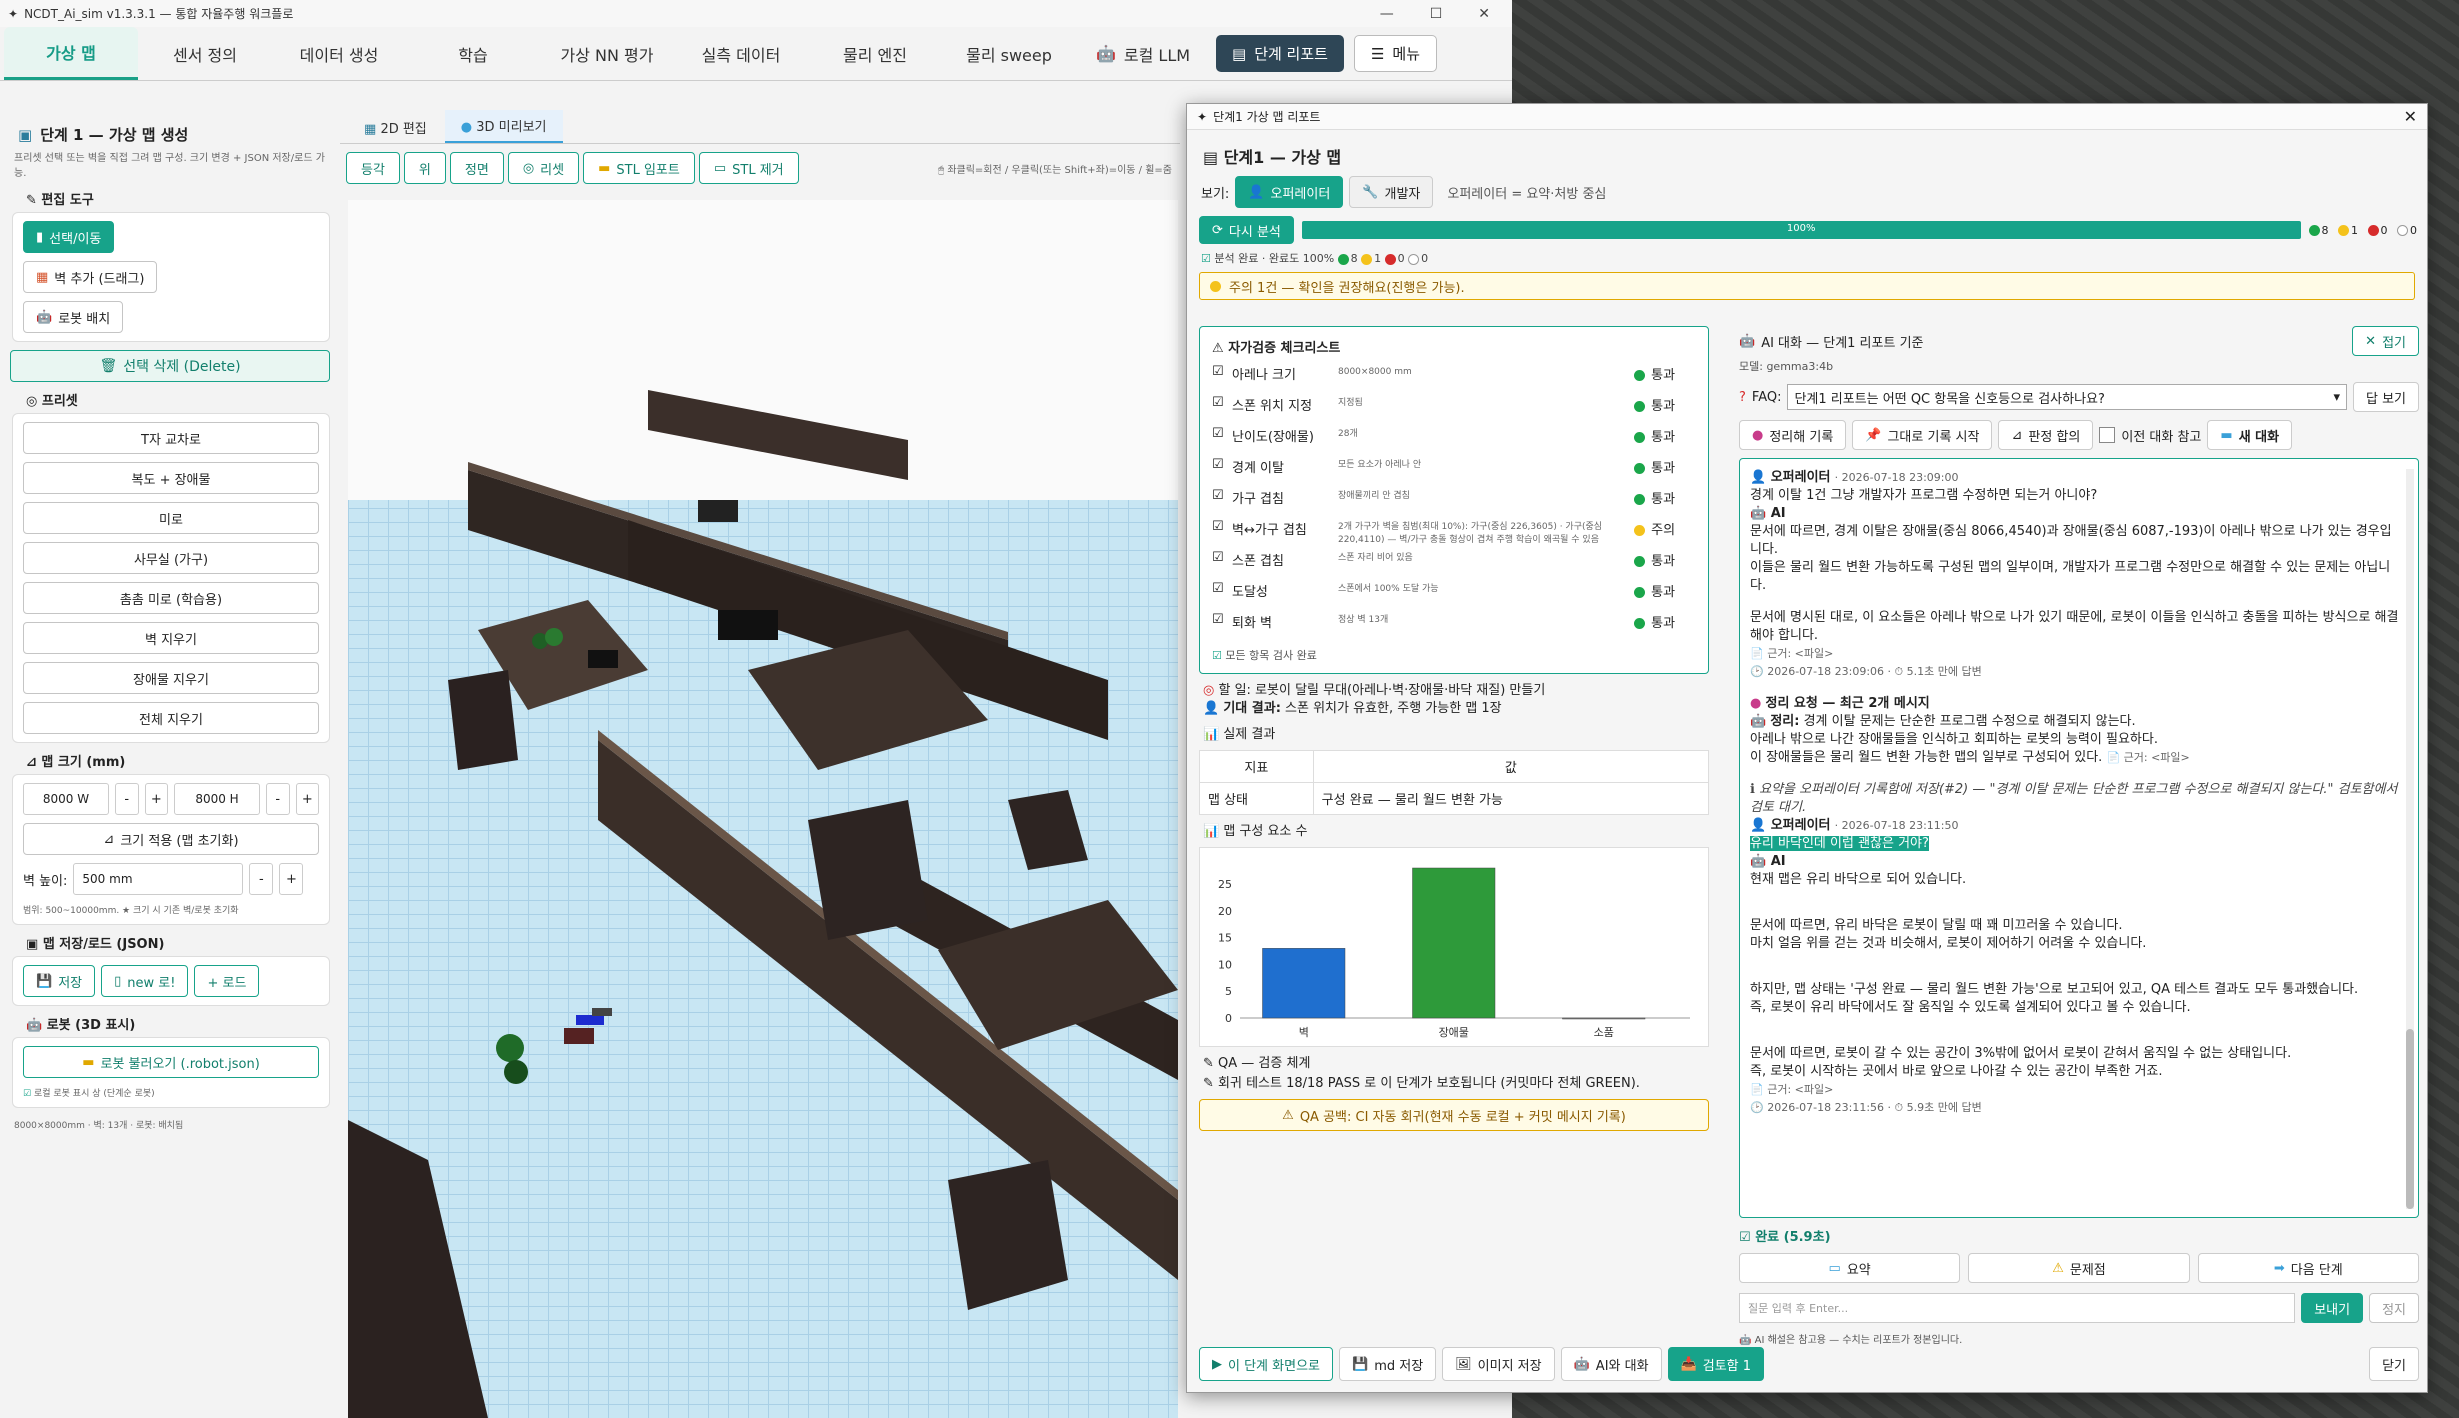 The height and width of the screenshot is (1418, 2459). I want to click on analysis-summary: ☑ 분석 완료 · 완료도 100% 8 1 0 0, so click(1315, 258).